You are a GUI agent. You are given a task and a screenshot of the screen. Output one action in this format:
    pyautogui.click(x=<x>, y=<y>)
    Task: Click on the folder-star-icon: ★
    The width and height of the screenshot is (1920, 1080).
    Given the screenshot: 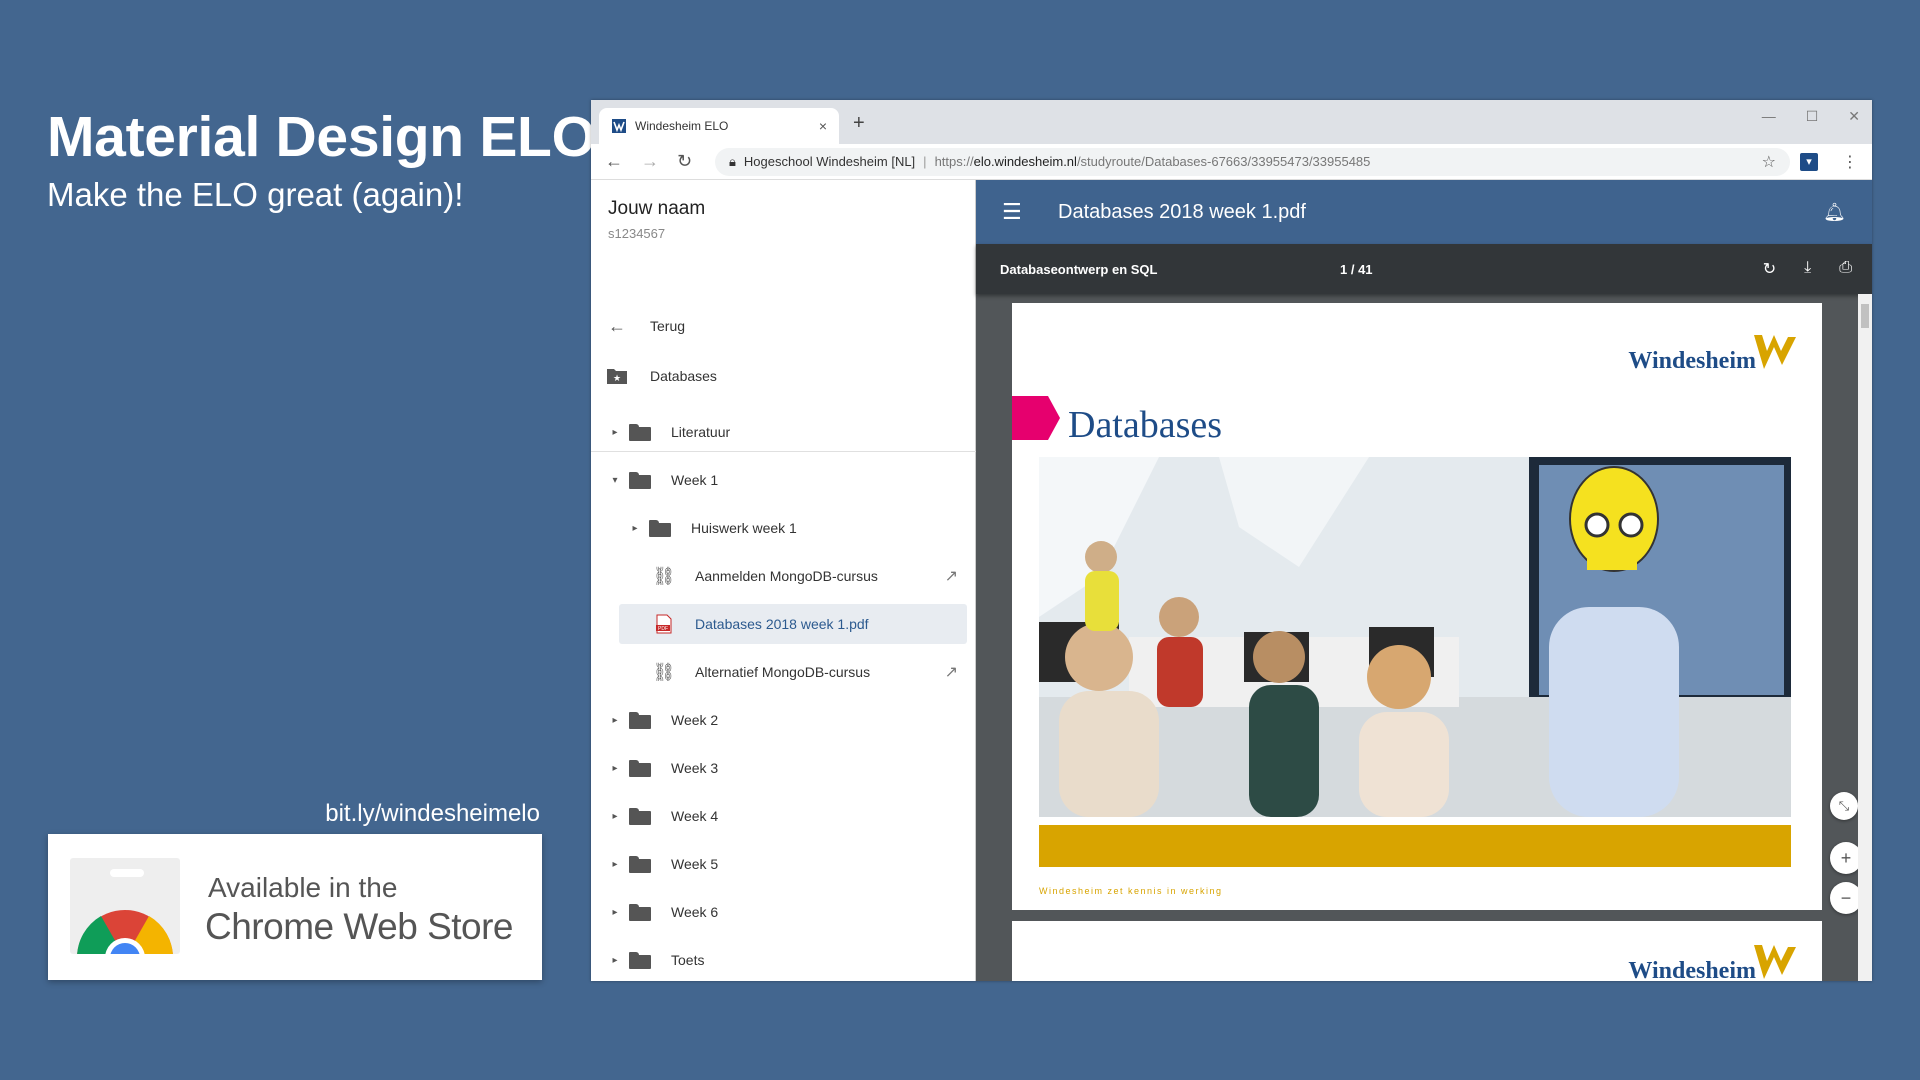 What is the action you would take?
    pyautogui.click(x=617, y=376)
    